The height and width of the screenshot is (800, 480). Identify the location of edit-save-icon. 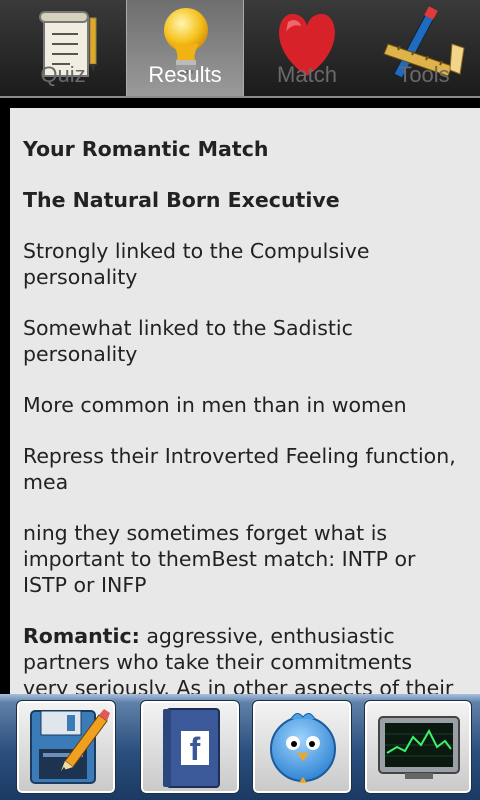
(70, 746).